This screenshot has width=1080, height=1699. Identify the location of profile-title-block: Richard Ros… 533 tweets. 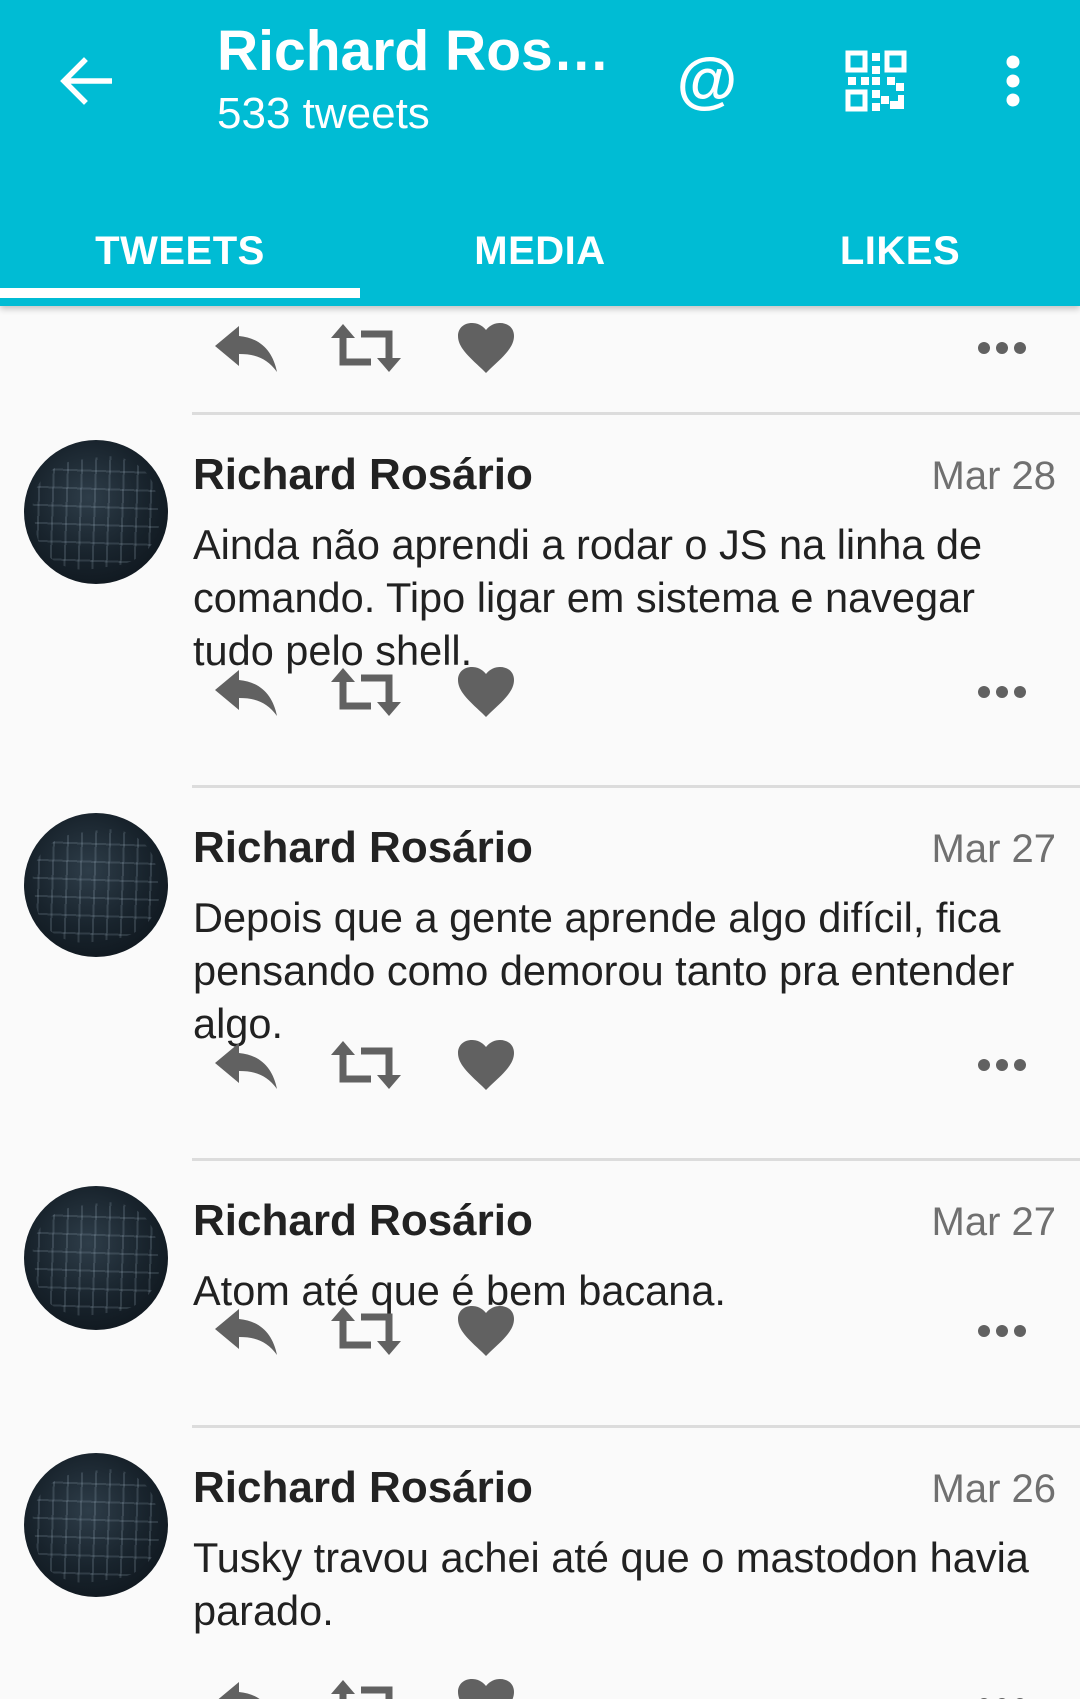
(417, 80).